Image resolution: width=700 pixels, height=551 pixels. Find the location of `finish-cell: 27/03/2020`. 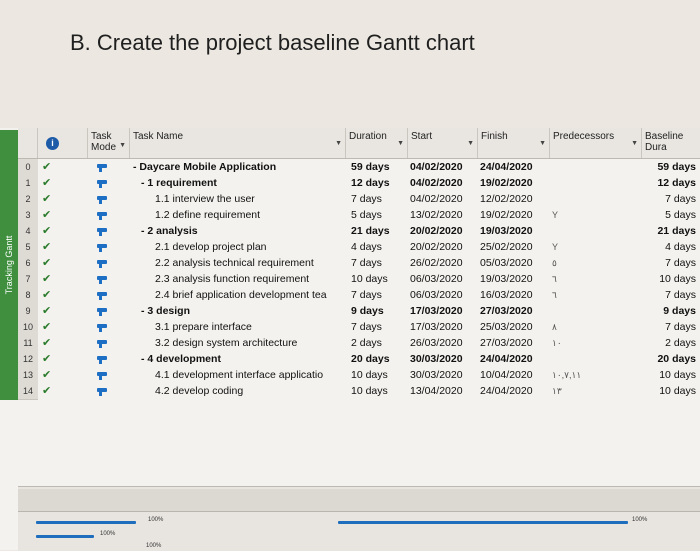

finish-cell: 27/03/2020 is located at coordinates (514, 311).